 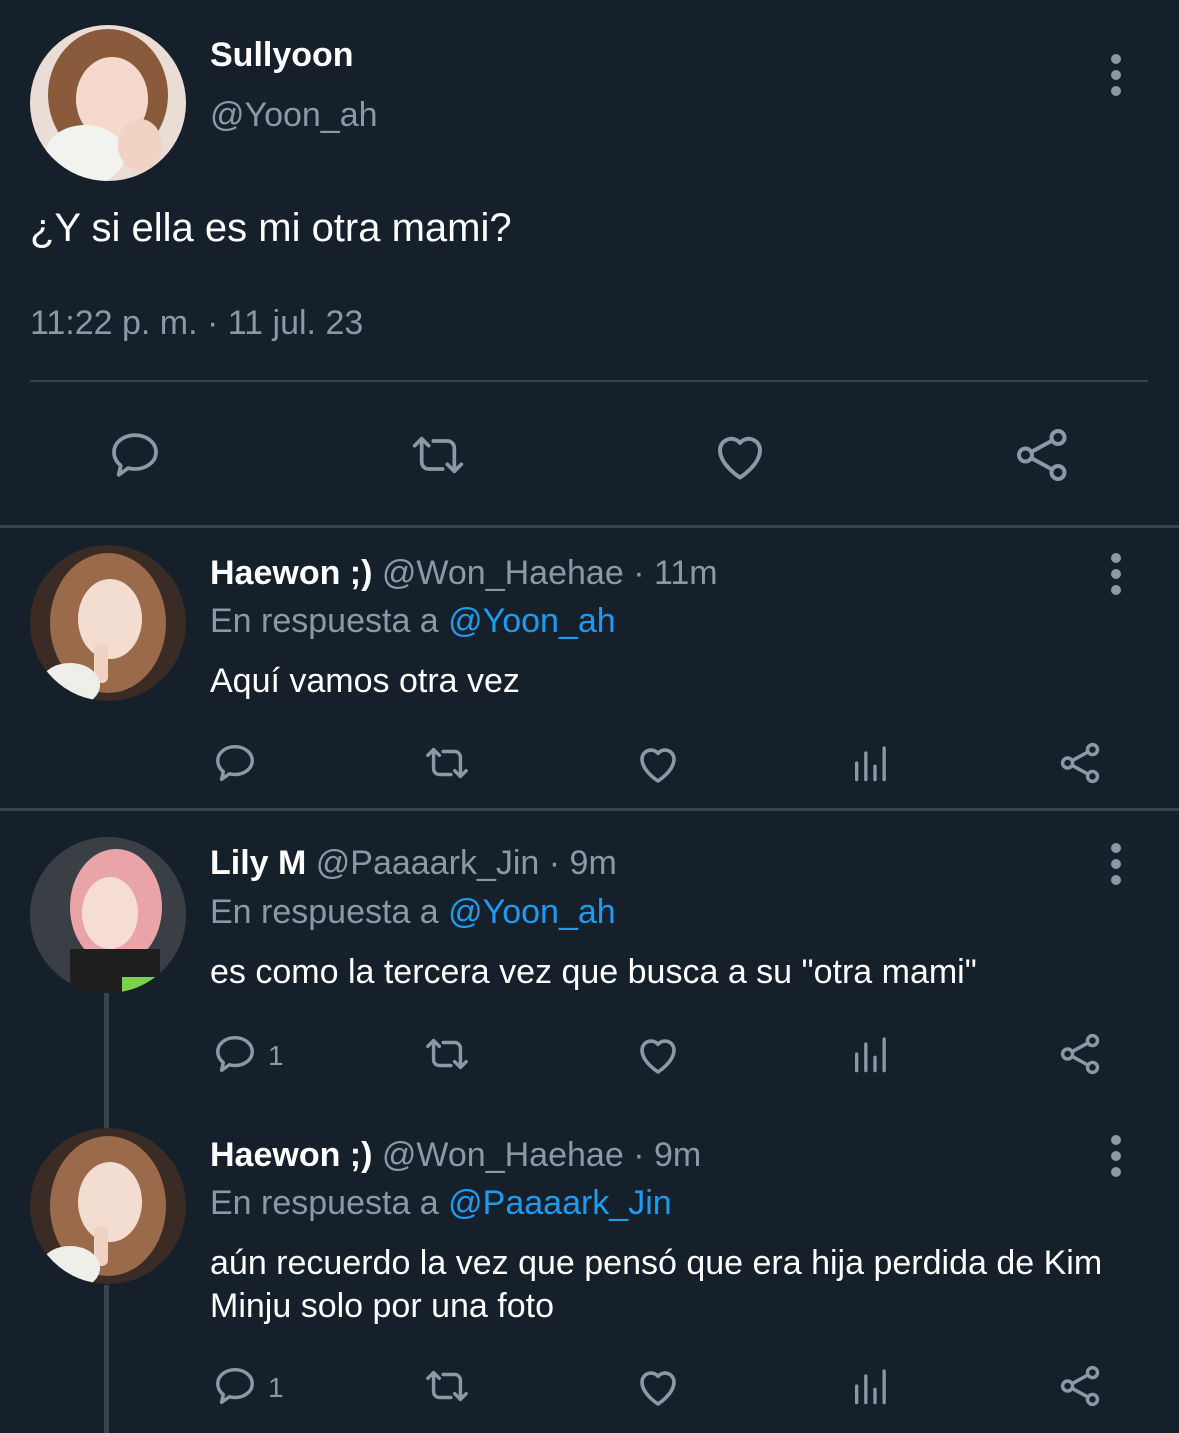 I want to click on reply-header: Lily M @Paaaark_Jin · 9m, so click(x=413, y=863).